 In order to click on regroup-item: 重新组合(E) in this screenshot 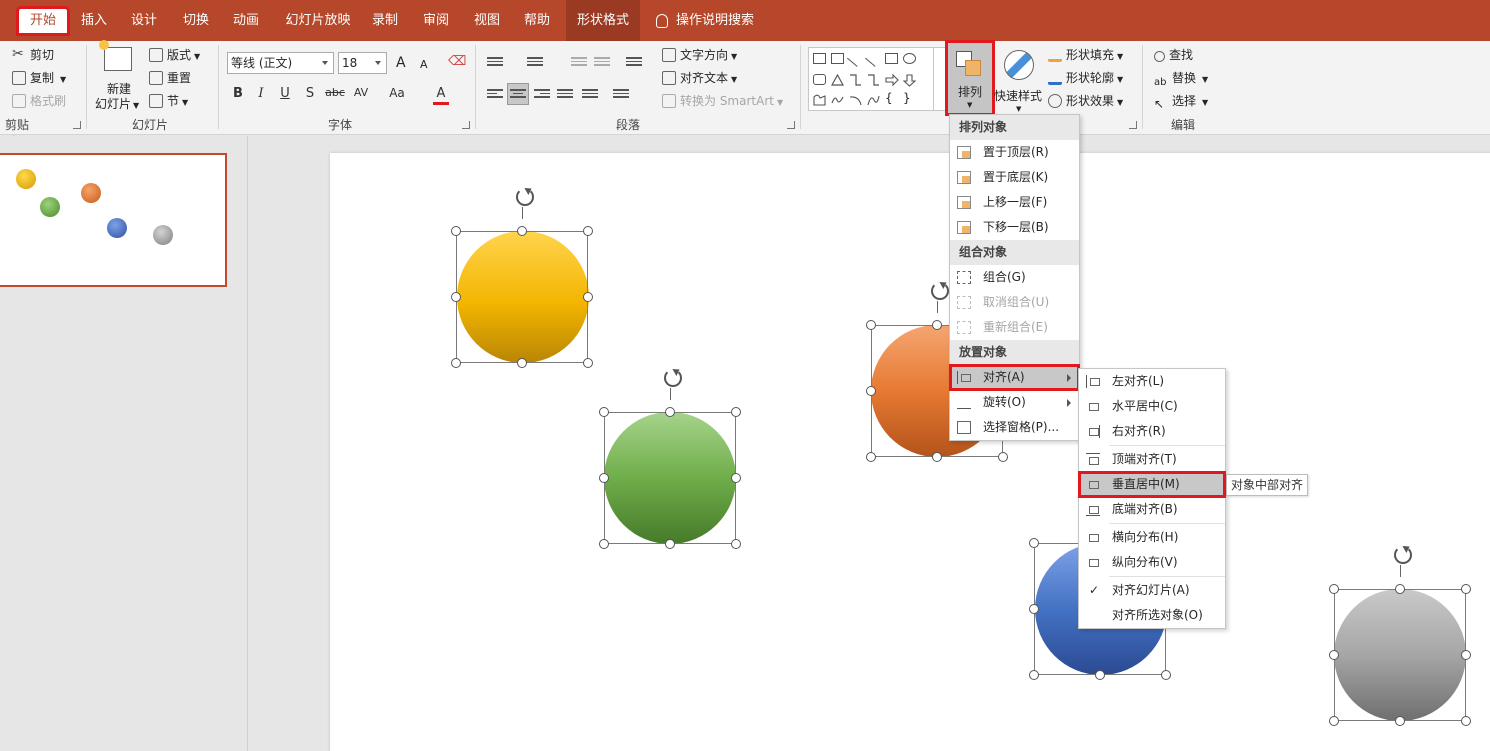, I will do `click(1014, 327)`.